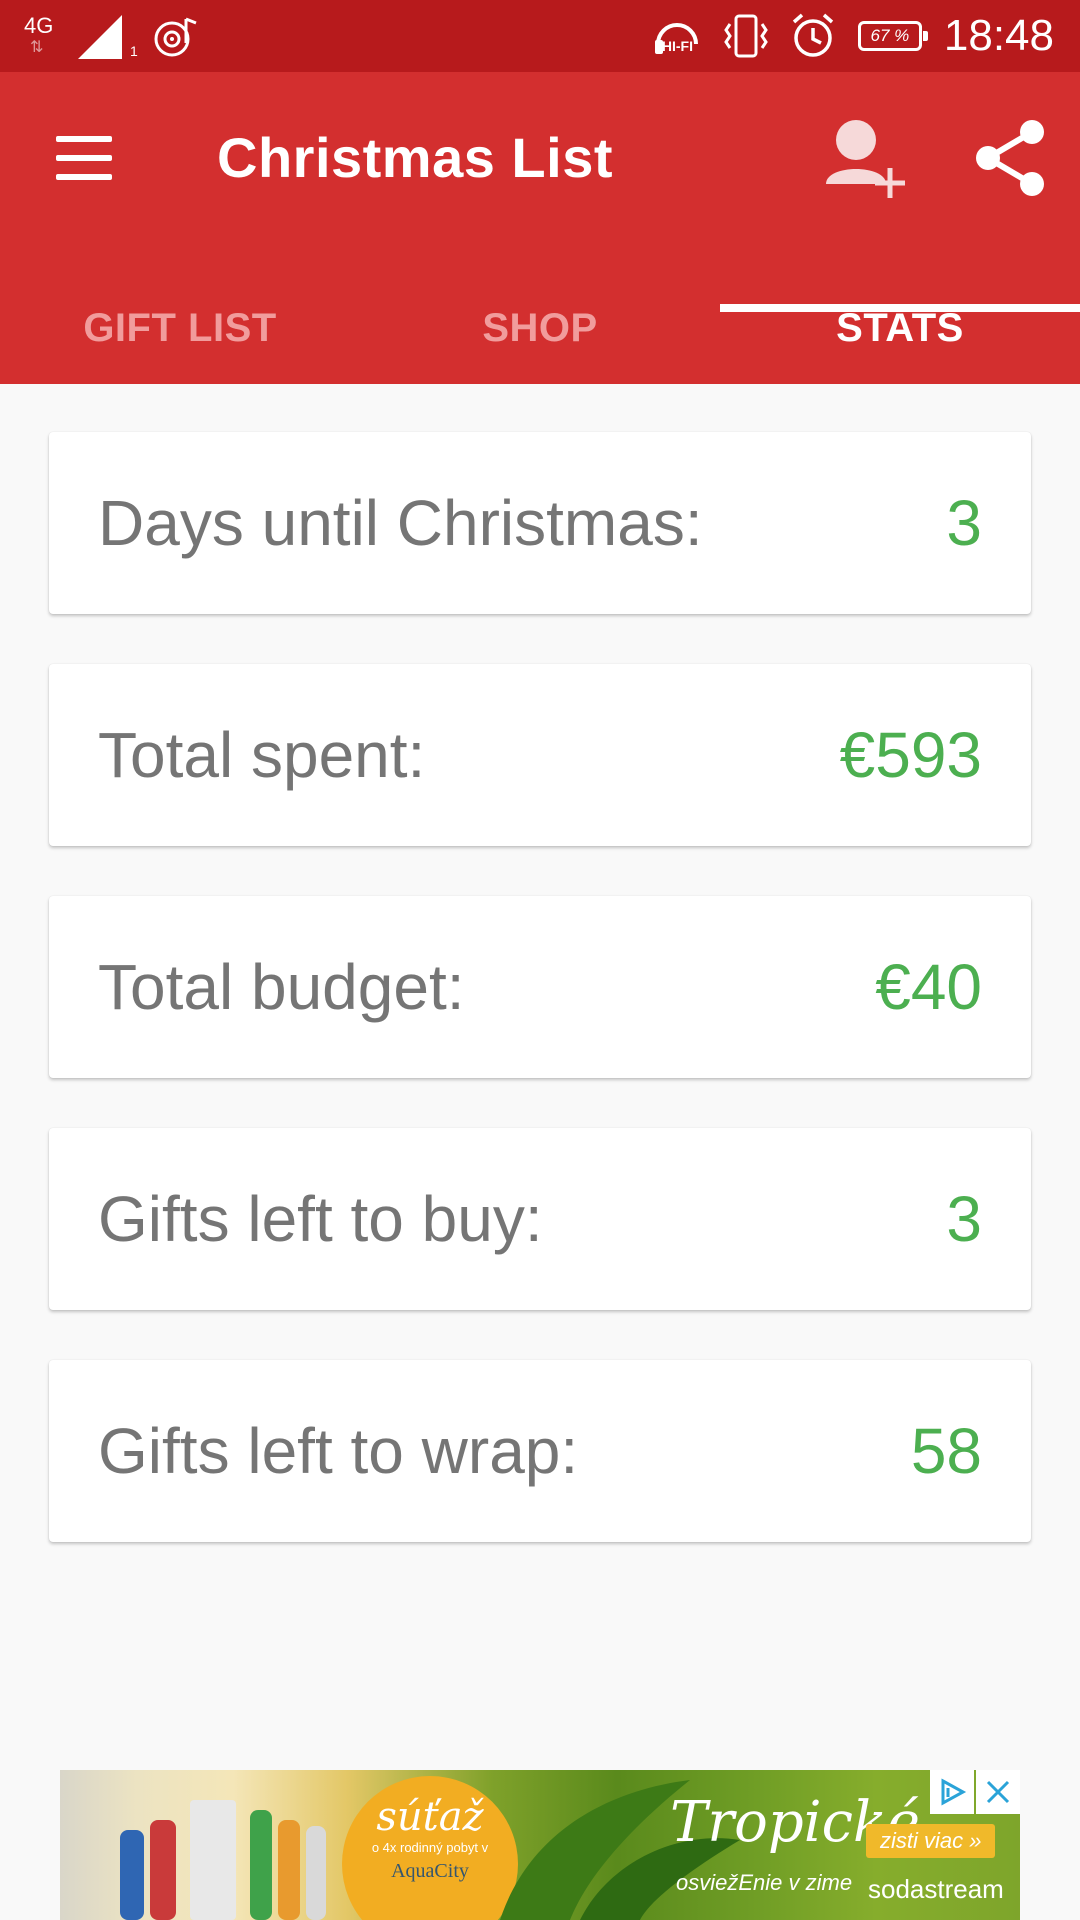  Describe the element at coordinates (415, 157) in the screenshot. I see `page-title: Christmas List` at that location.